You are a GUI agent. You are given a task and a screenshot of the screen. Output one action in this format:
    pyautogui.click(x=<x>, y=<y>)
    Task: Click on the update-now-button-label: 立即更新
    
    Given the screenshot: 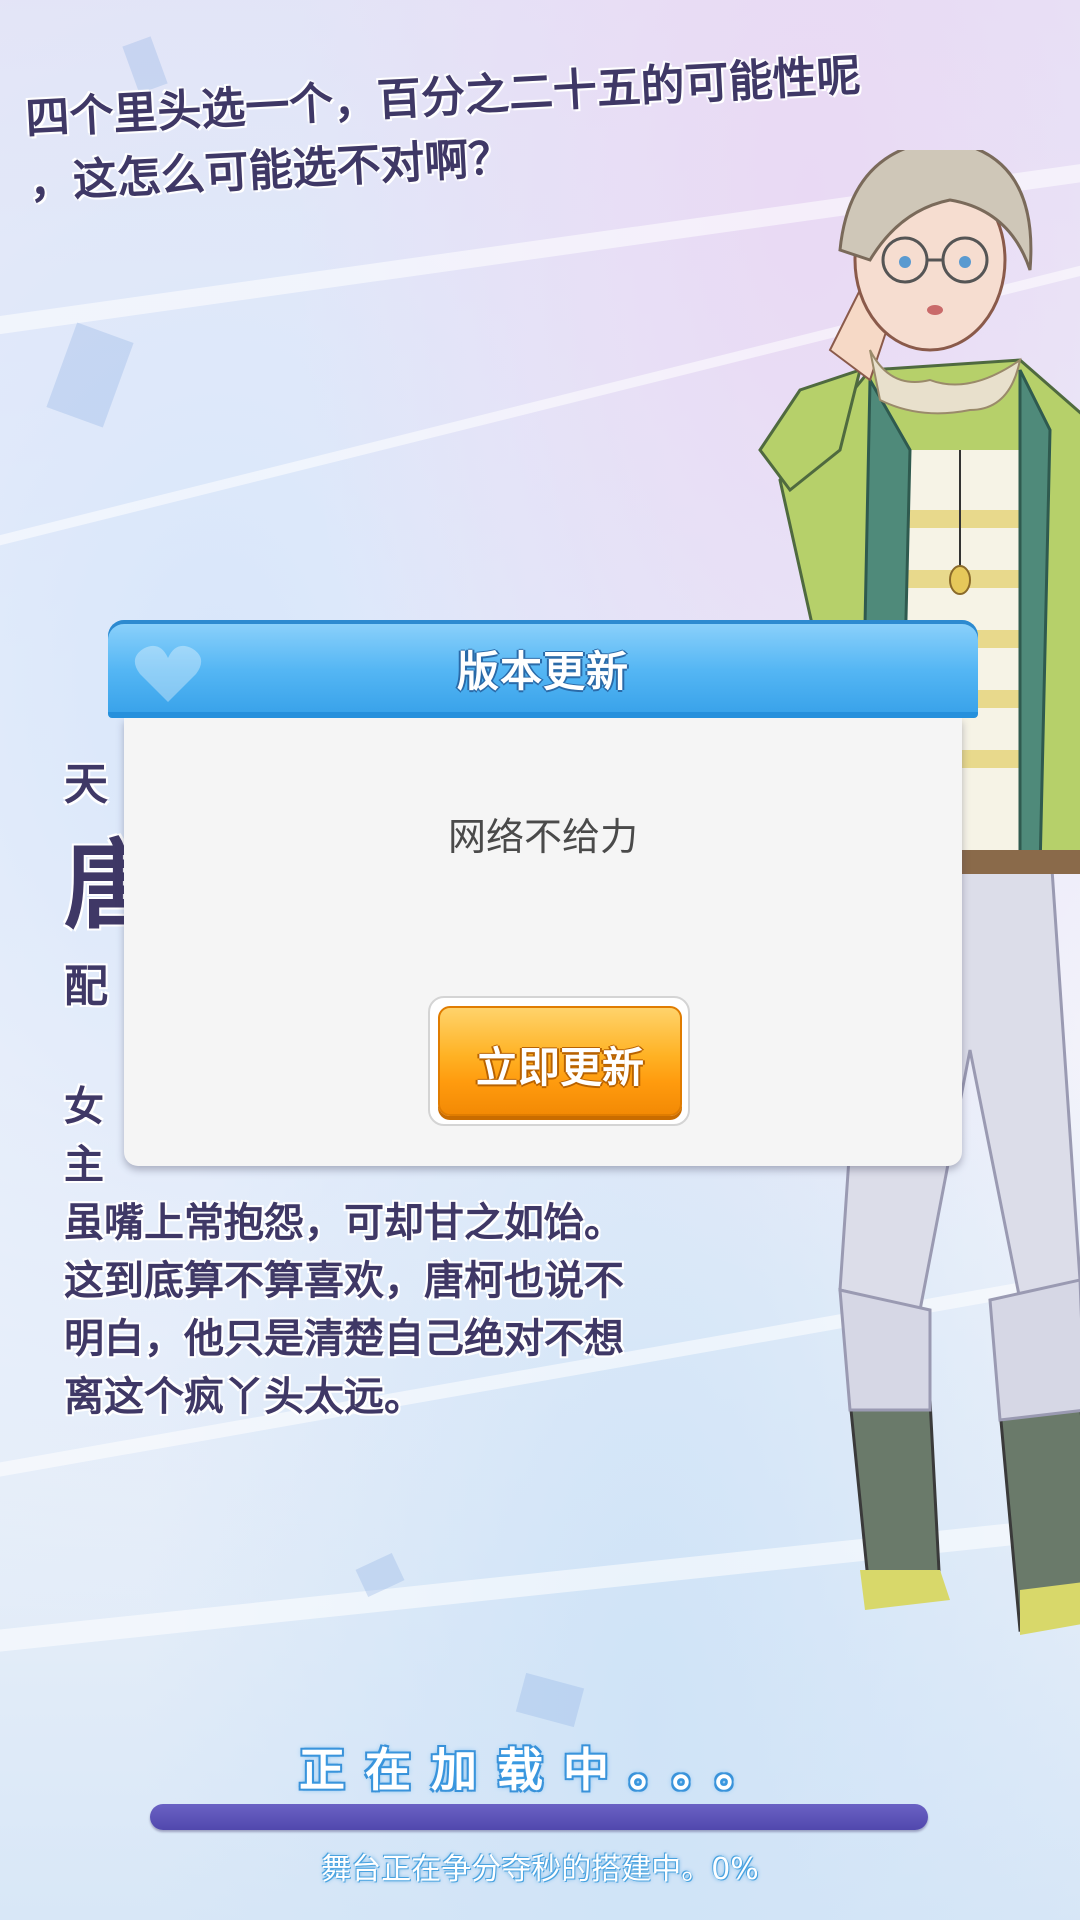 What is the action you would take?
    pyautogui.click(x=559, y=1067)
    